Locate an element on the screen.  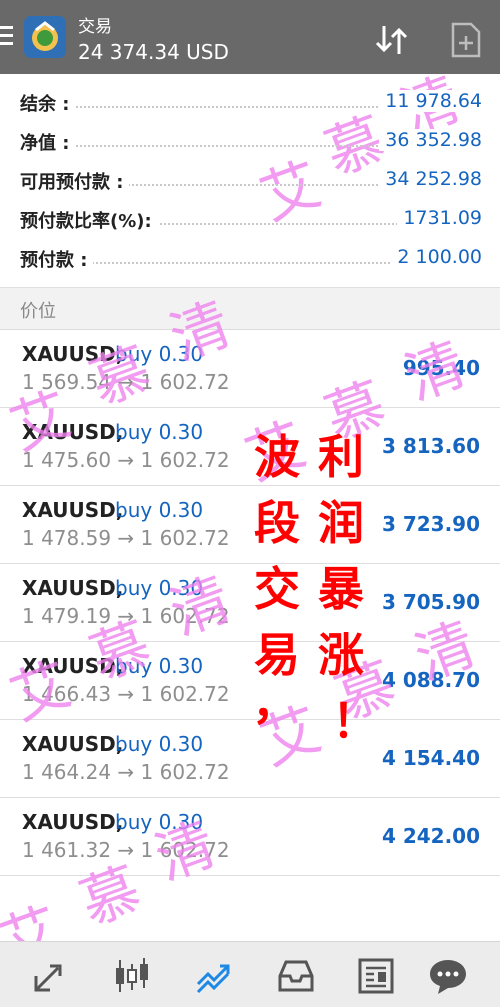
bottom-navigation is located at coordinates (250, 974).